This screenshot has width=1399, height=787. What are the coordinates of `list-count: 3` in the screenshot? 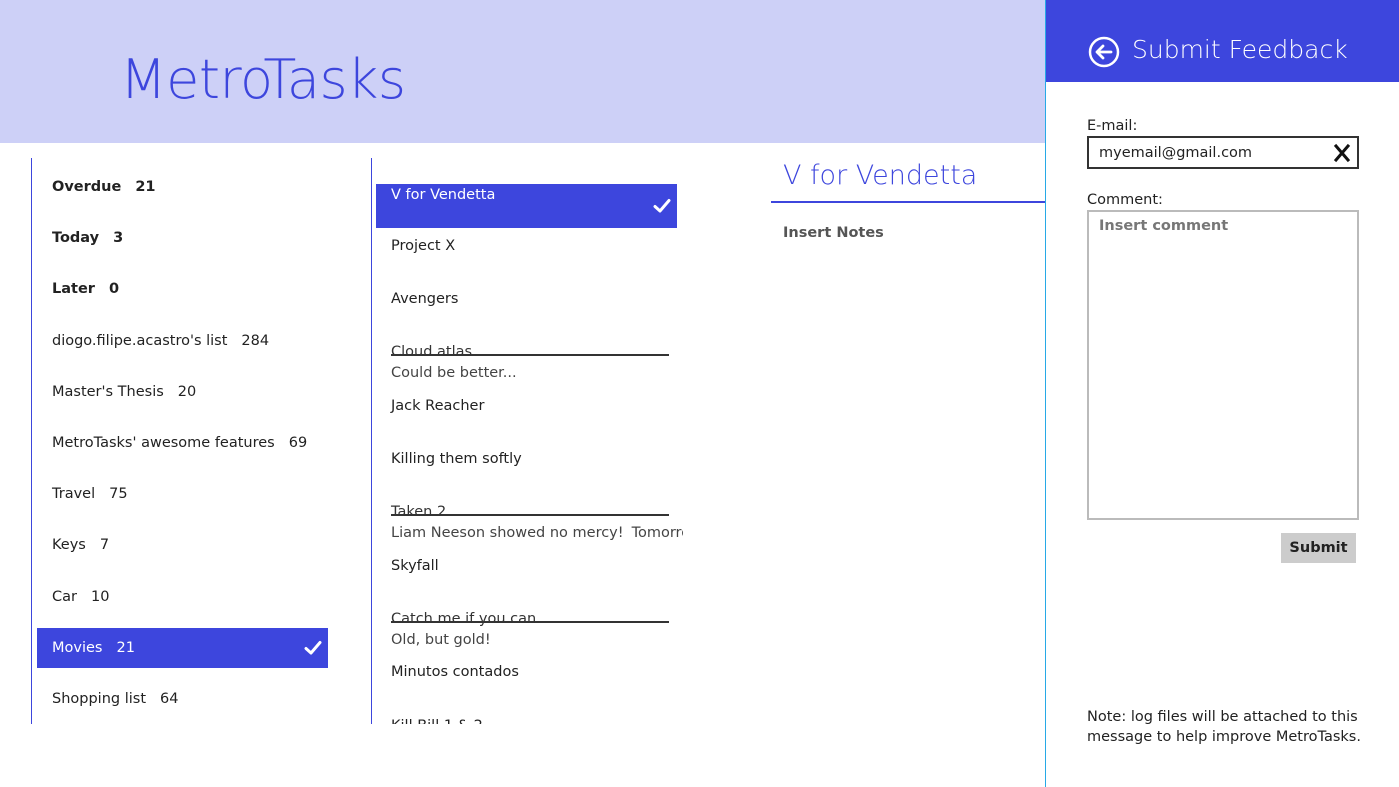 It's located at (118, 238).